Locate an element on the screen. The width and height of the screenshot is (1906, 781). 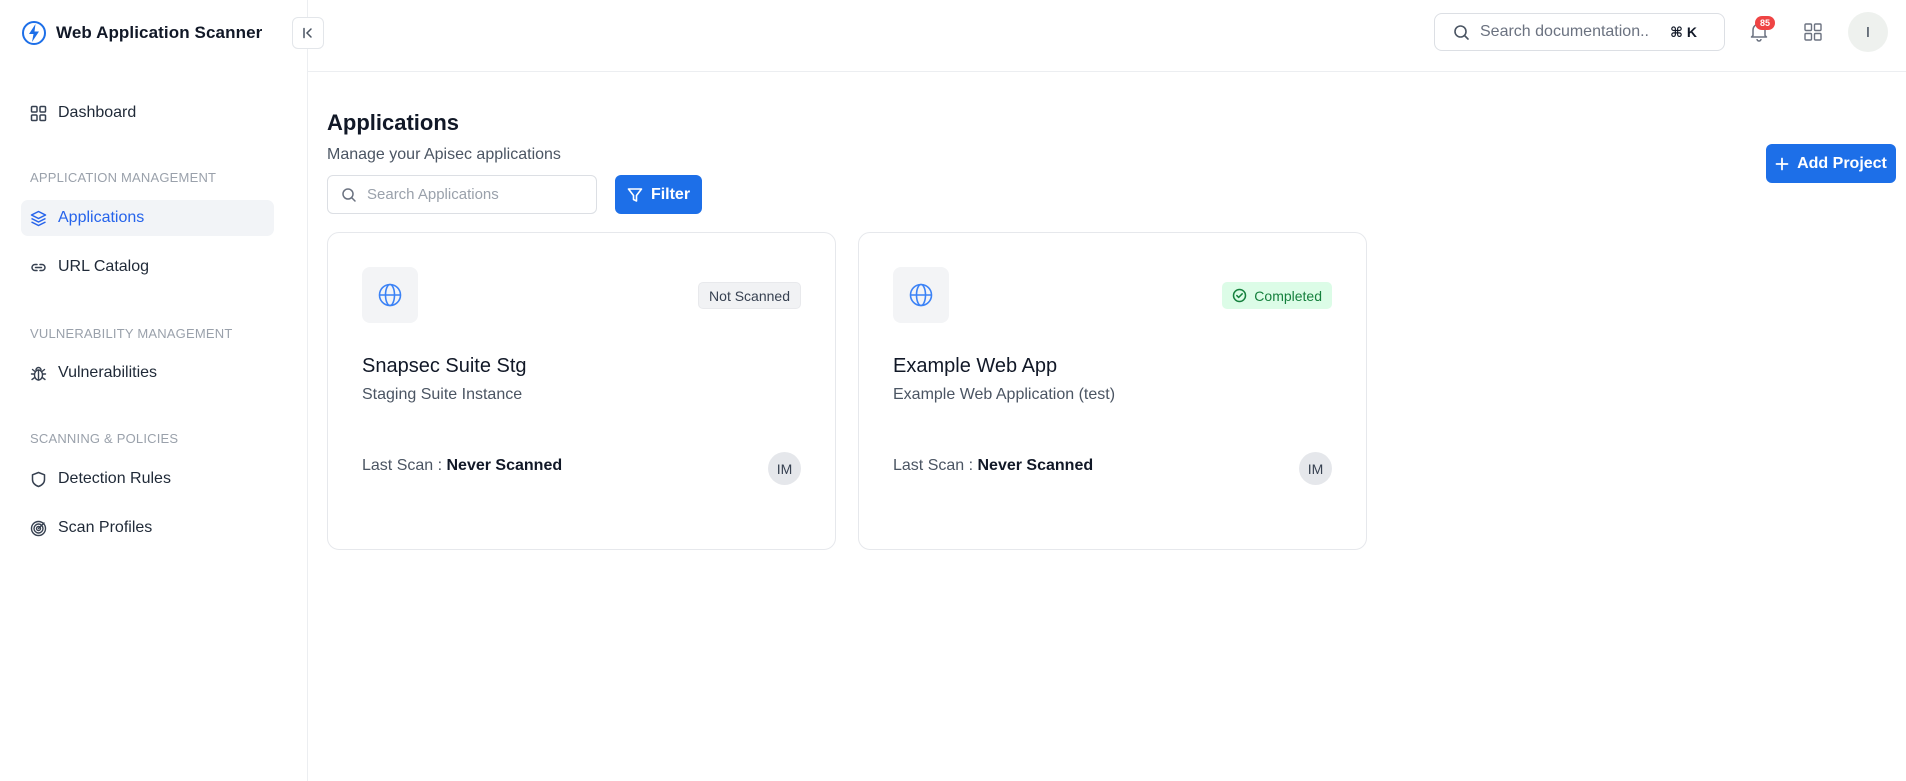
sidebar-item-dashboard: Dashboard is located at coordinates (147, 113).